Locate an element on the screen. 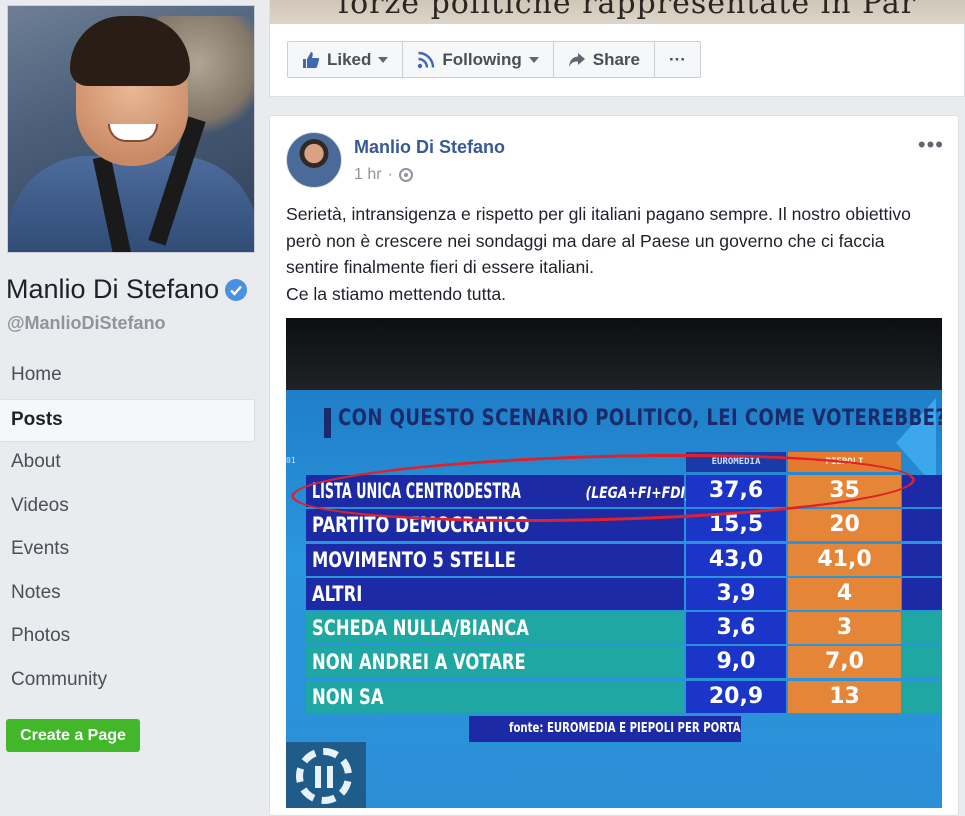 This screenshot has height=816, width=965. poll-row-label: NON SA is located at coordinates (348, 696).